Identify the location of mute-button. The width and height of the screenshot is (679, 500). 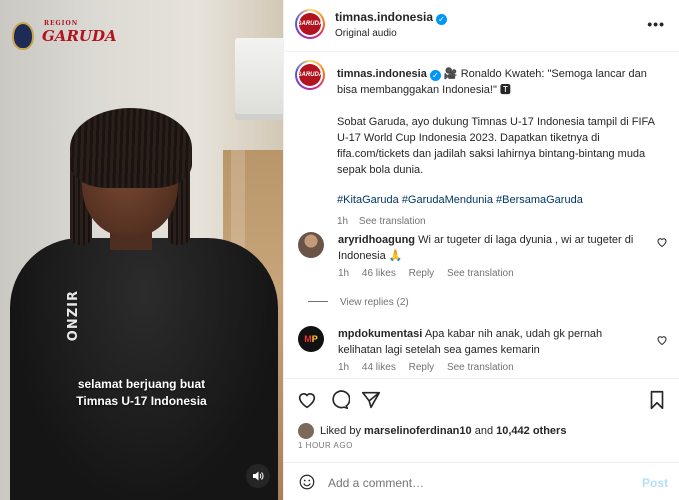
(258, 476).